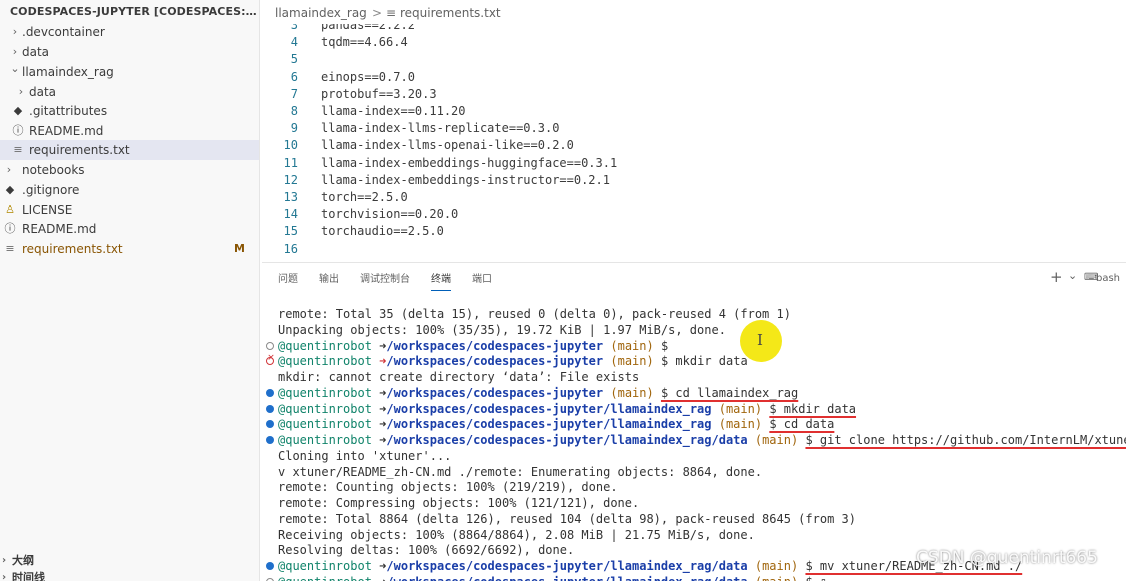 The width and height of the screenshot is (1126, 581). I want to click on tree-item-root-requirements: ≡ requirements.txt M, so click(129, 249).